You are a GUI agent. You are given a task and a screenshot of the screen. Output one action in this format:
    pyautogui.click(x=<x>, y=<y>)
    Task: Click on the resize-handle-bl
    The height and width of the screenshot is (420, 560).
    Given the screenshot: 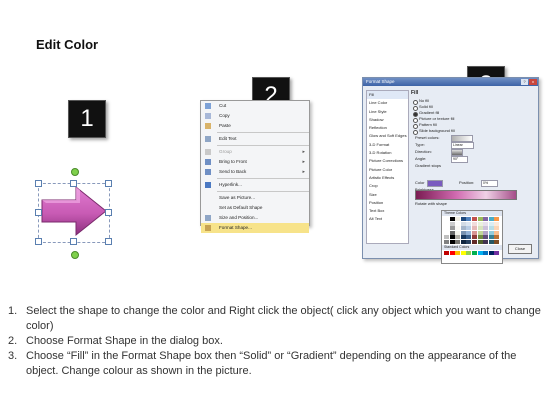 What is the action you would take?
    pyautogui.click(x=38, y=241)
    